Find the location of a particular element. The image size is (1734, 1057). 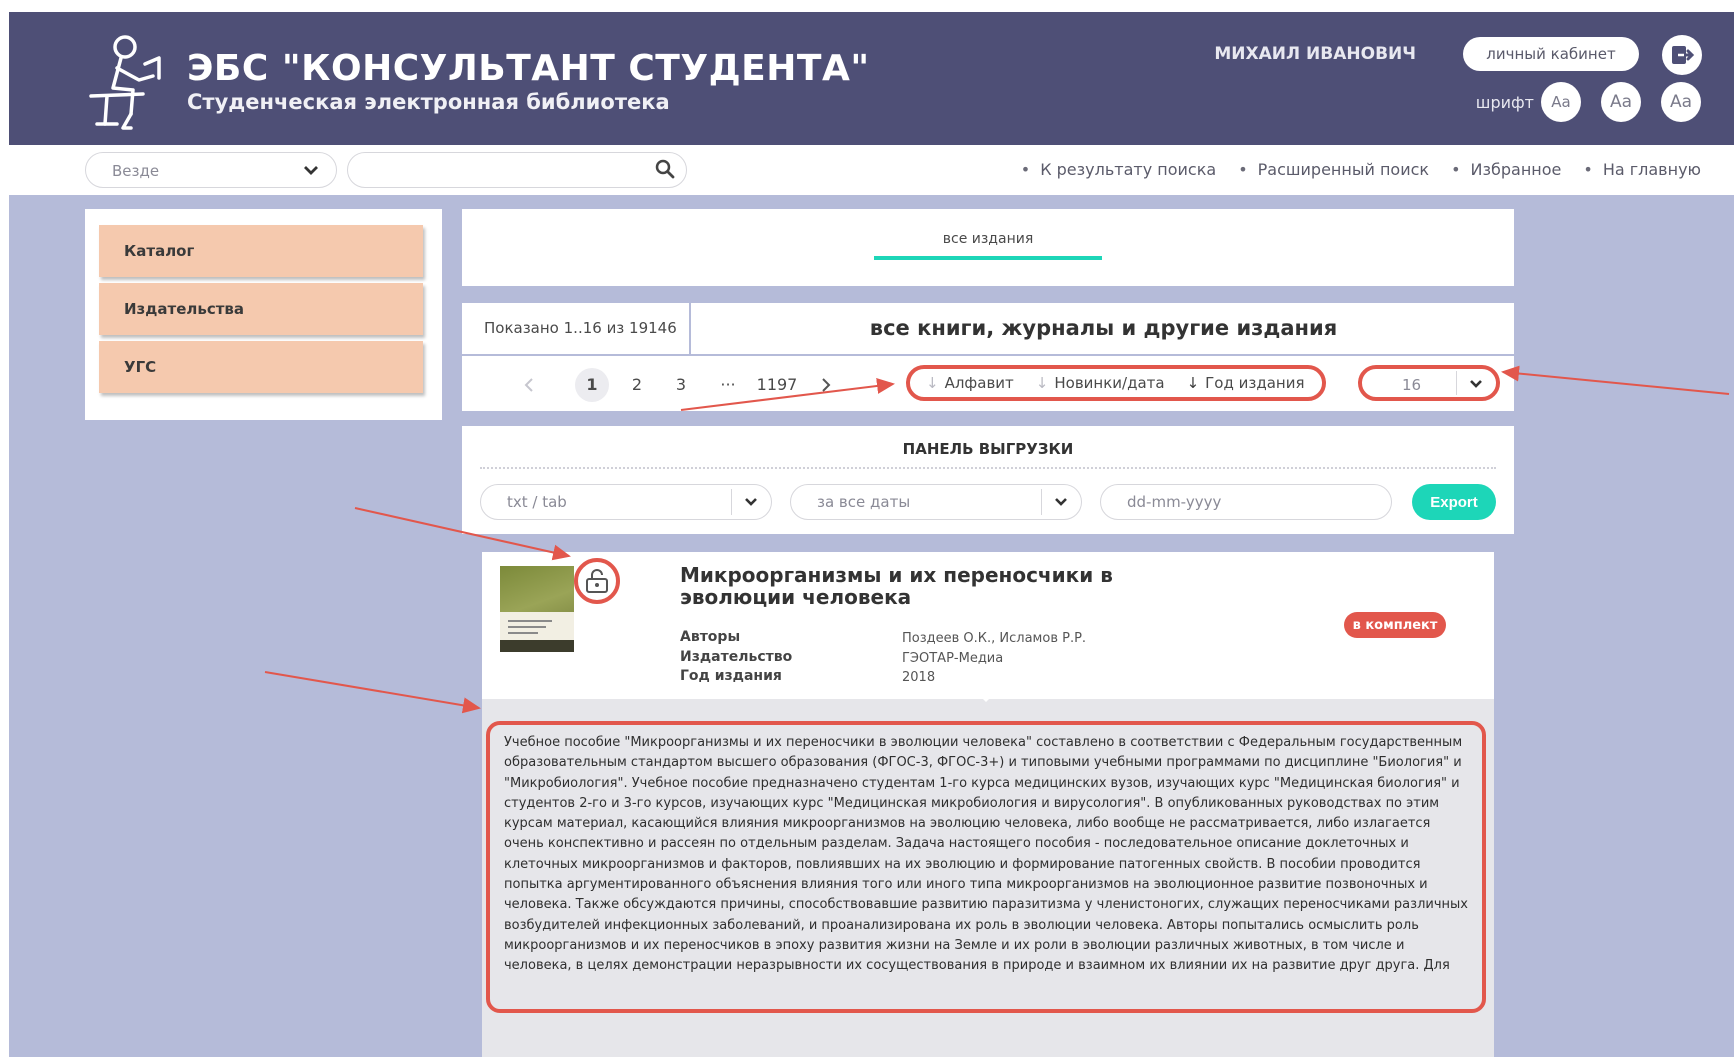

sidebar-item-catalog: Каталог is located at coordinates (261, 251).